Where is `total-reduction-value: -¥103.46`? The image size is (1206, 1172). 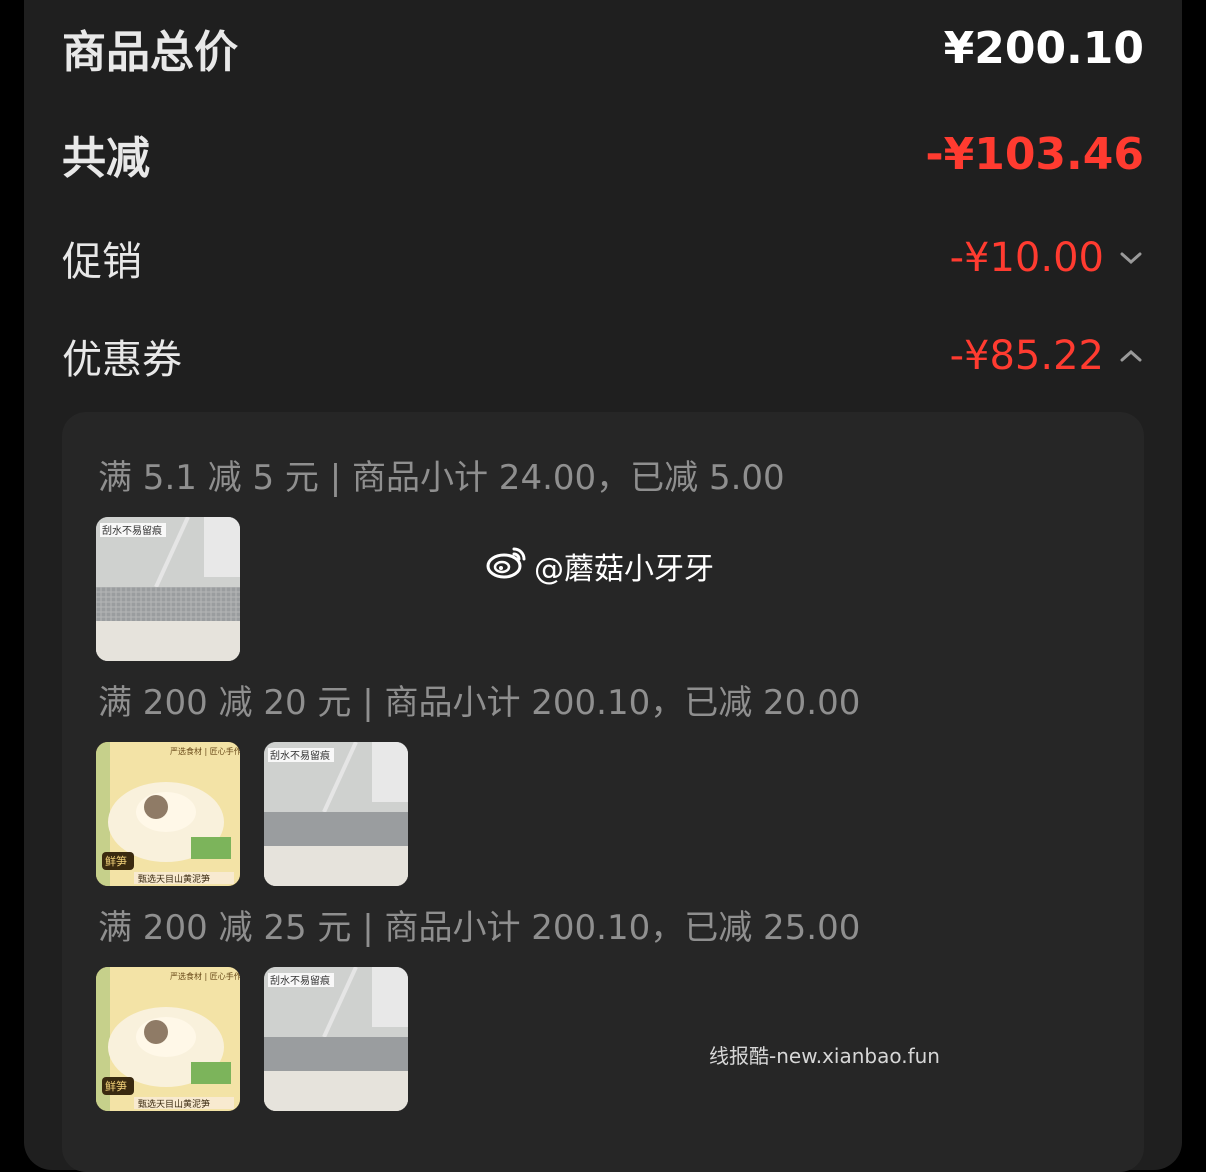
total-reduction-value: -¥103.46 is located at coordinates (1034, 154).